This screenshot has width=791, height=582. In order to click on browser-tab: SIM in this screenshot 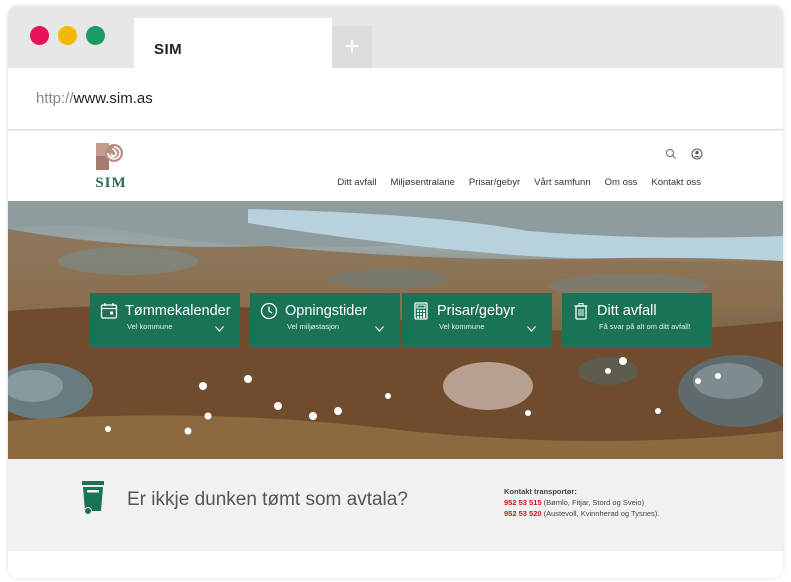, I will do `click(233, 44)`.